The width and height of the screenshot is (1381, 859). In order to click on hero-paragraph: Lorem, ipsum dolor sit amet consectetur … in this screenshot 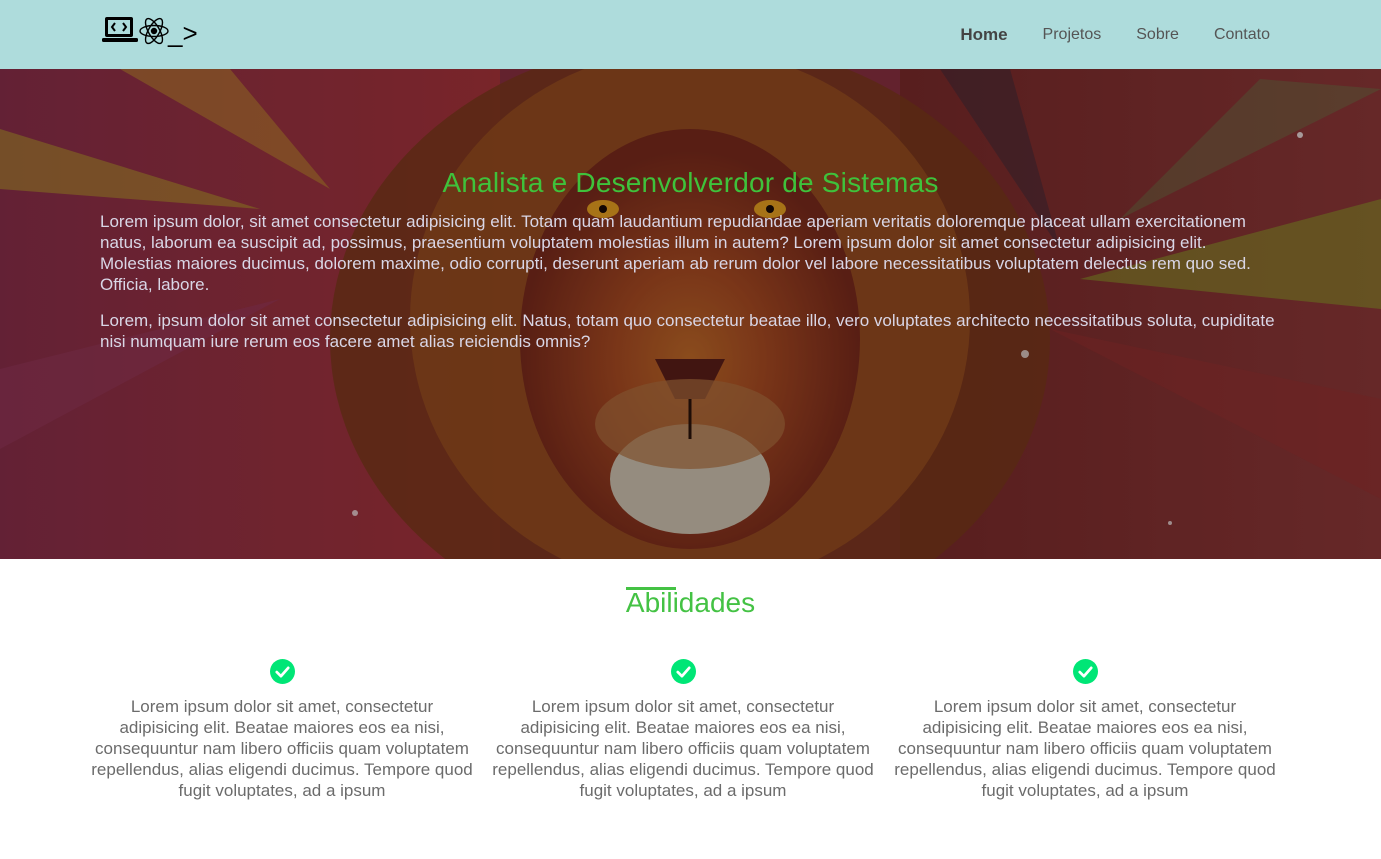, I will do `click(687, 331)`.